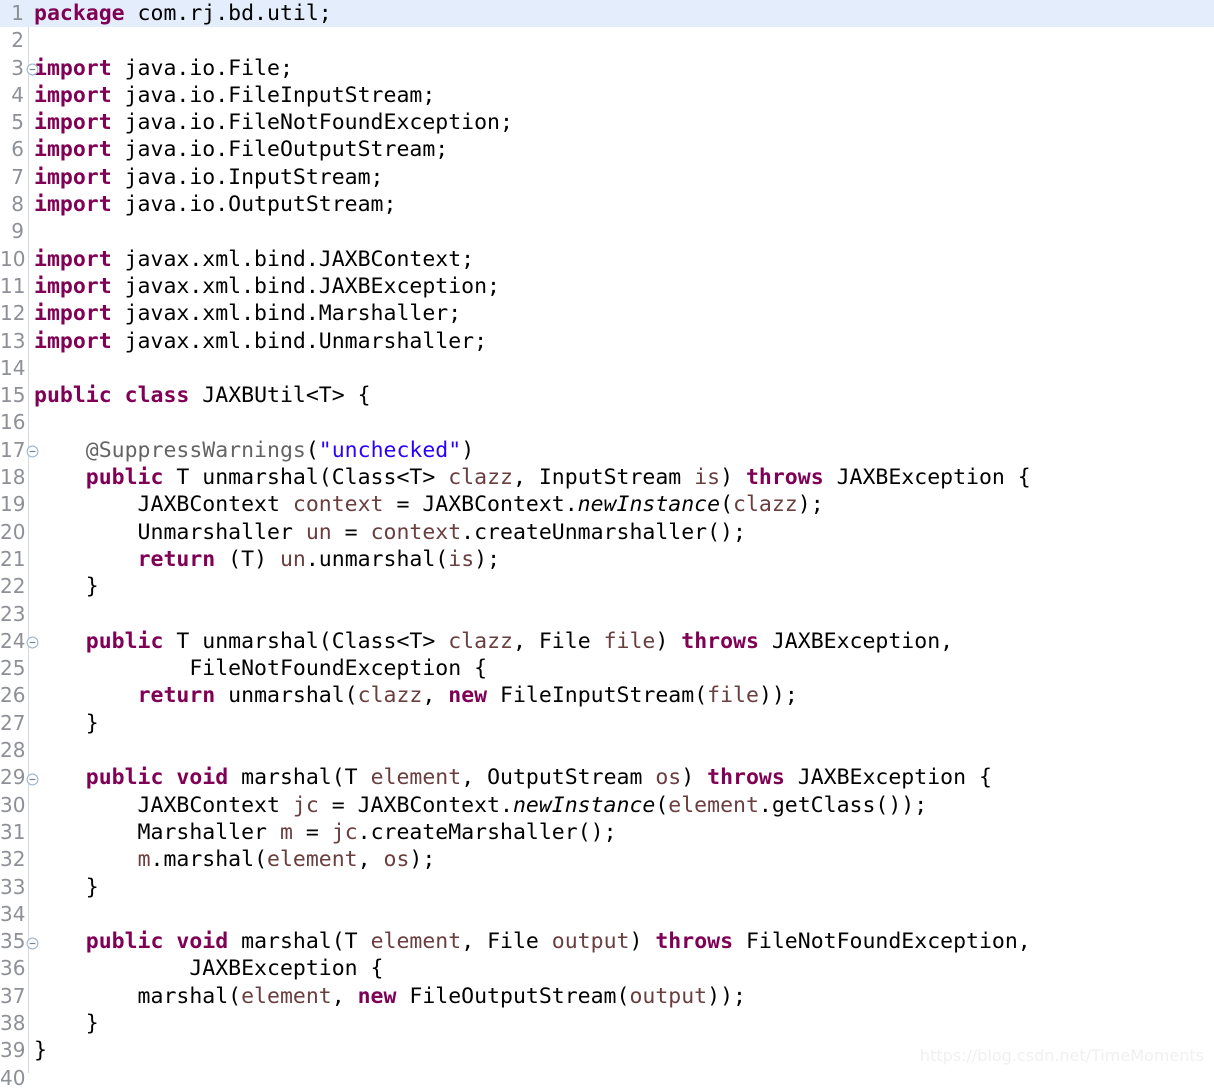 This screenshot has height=1092, width=1214. I want to click on line-number: 9, so click(17, 231).